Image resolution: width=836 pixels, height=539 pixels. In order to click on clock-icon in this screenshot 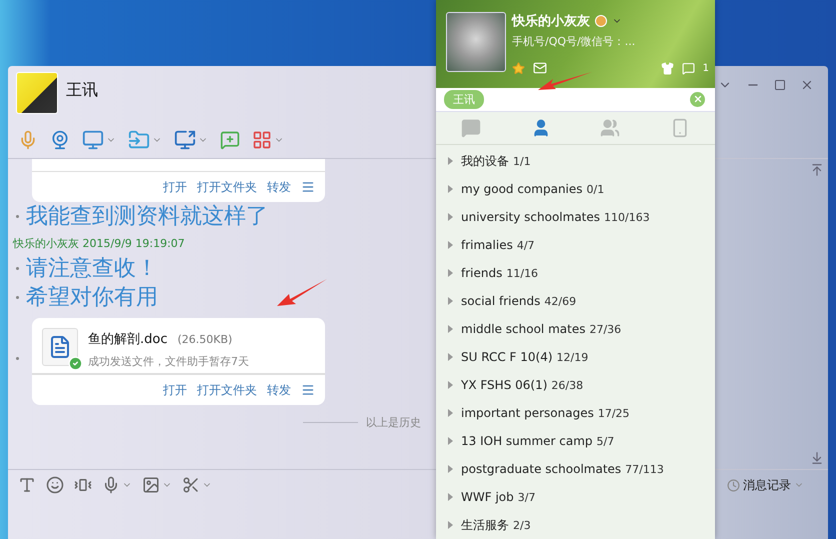, I will do `click(733, 485)`.